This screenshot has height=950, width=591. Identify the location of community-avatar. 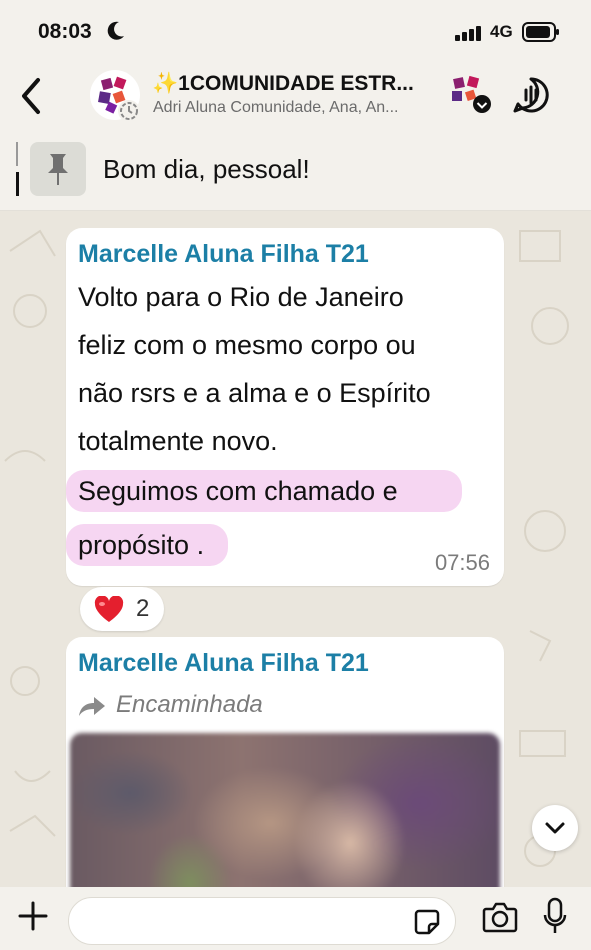
(470, 94).